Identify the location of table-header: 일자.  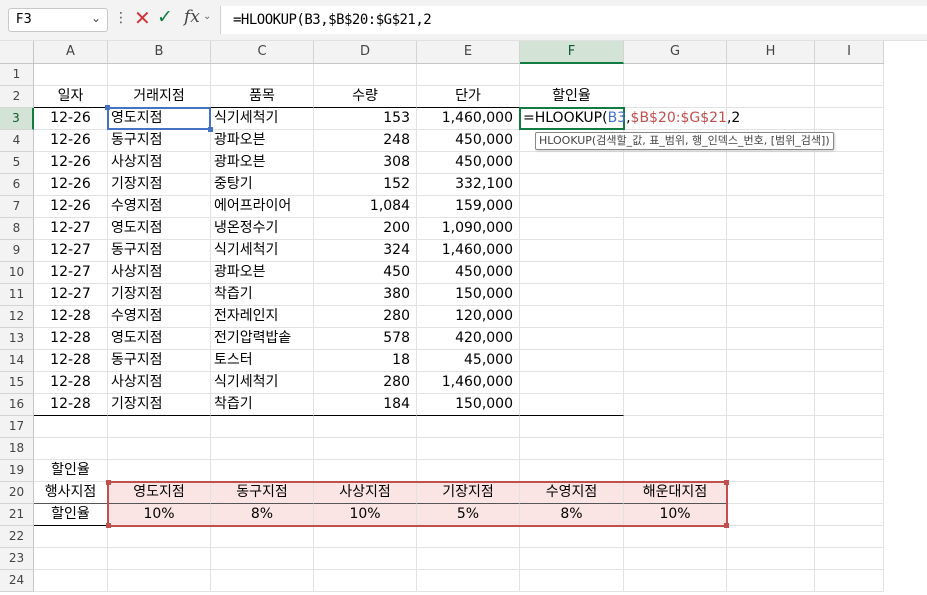
(71, 97).